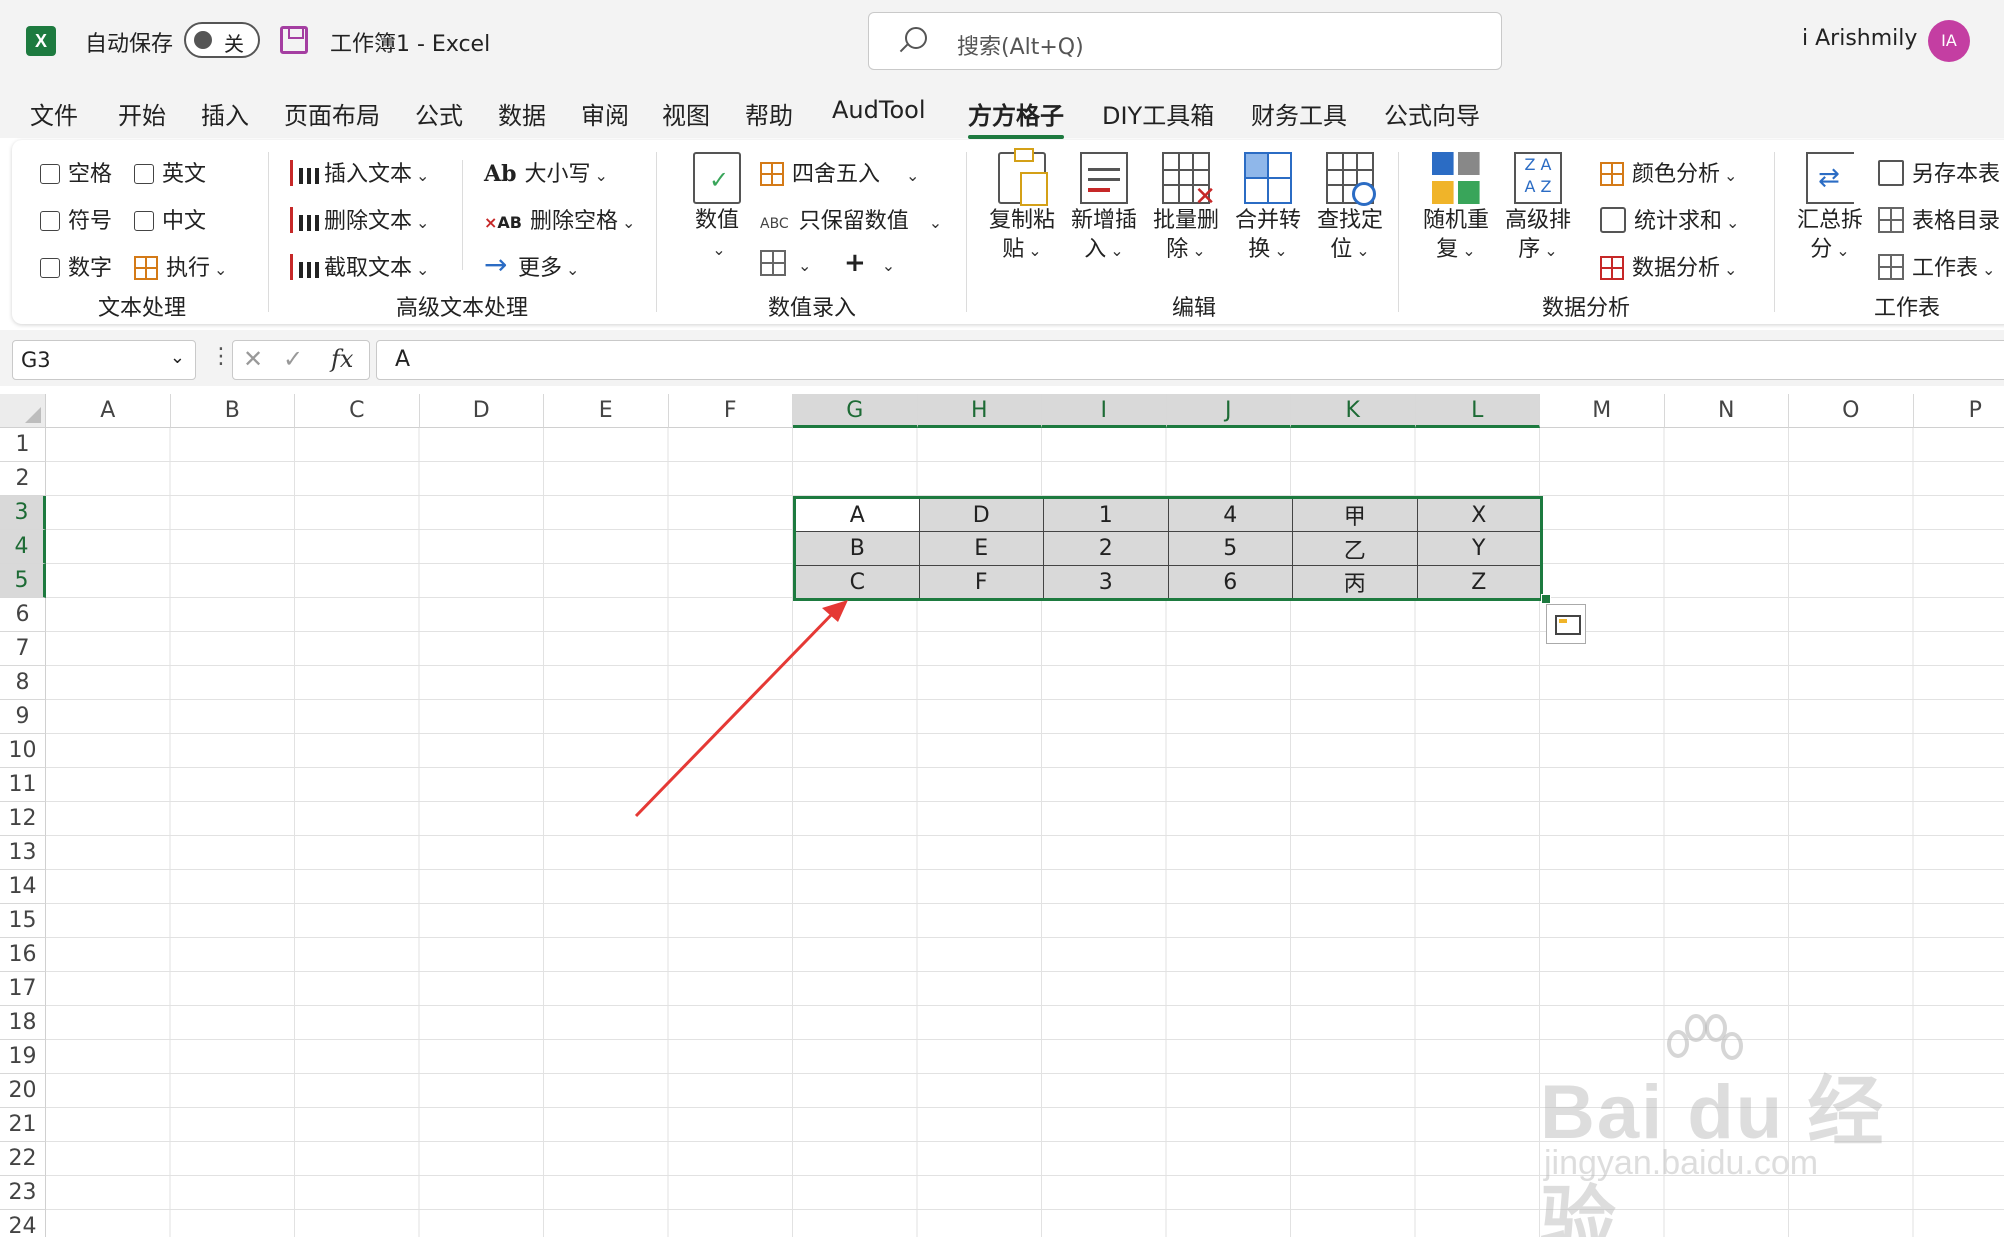 This screenshot has width=2004, height=1237. Describe the element at coordinates (836, 174) in the screenshot. I see `round-label: 四舍五入` at that location.